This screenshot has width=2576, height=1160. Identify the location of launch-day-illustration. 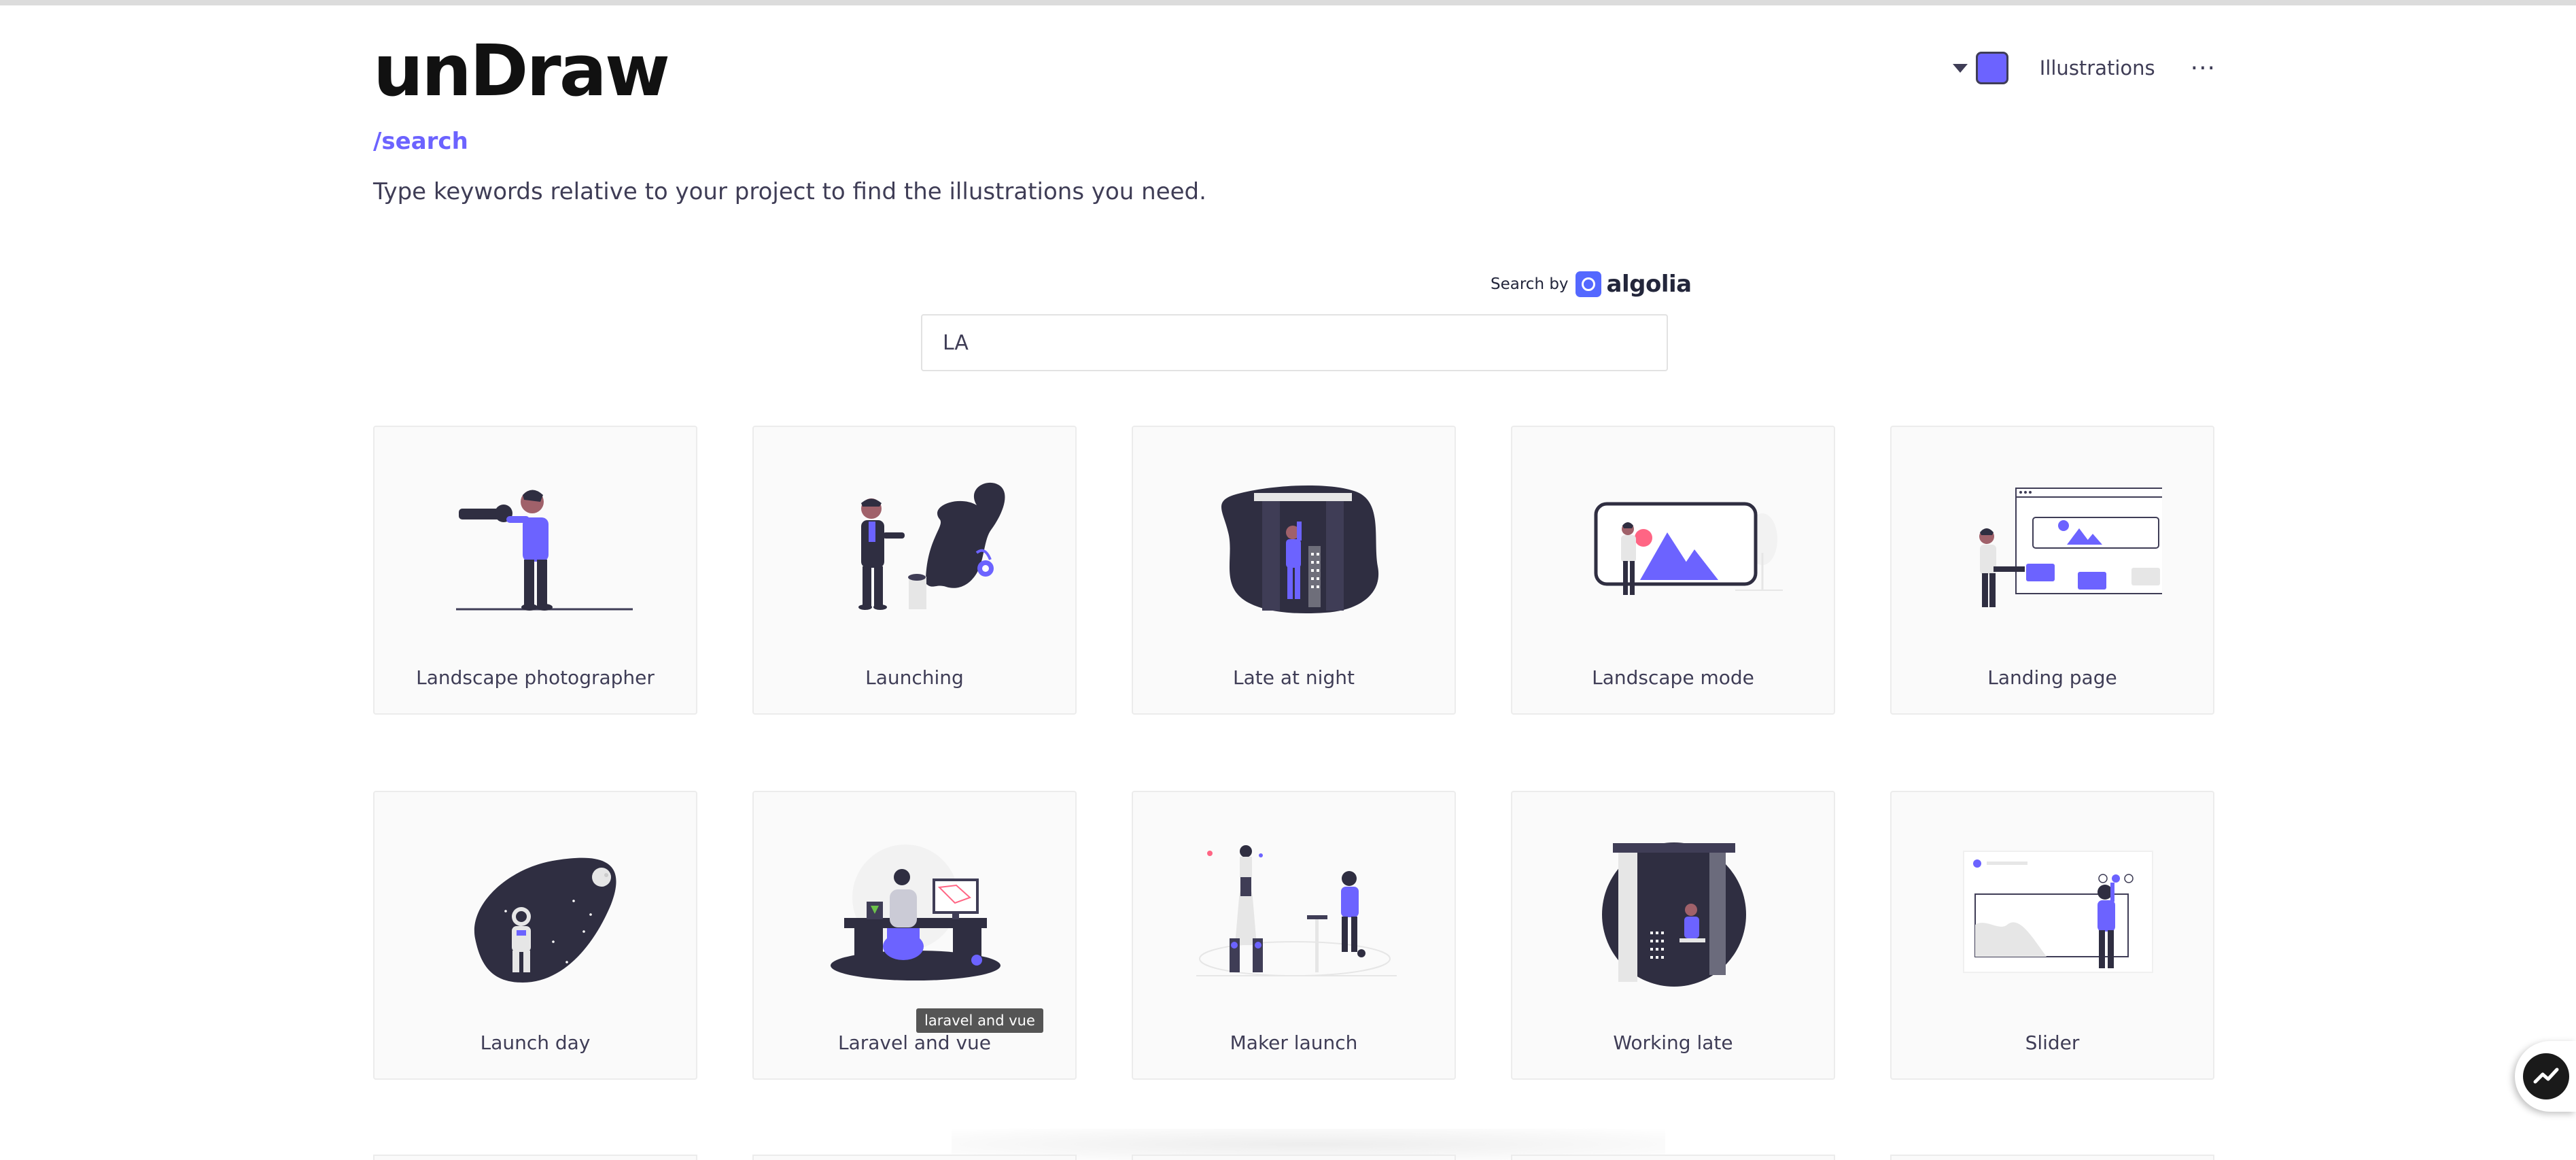
(545, 920).